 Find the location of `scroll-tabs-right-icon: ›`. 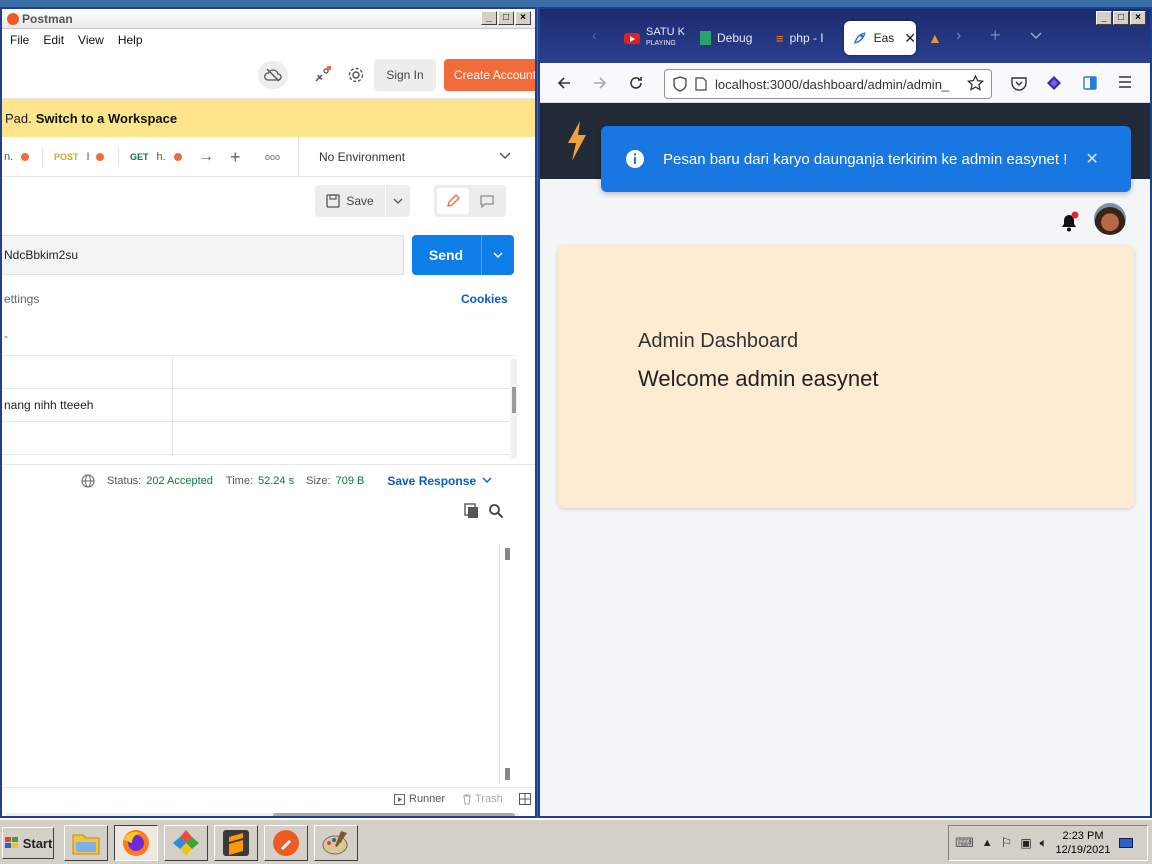

scroll-tabs-right-icon: › is located at coordinates (958, 36).